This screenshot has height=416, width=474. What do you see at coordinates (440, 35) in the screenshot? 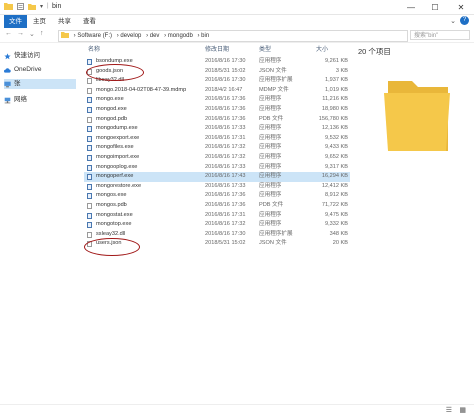
I see `search-input: 搜索"bin"` at bounding box center [440, 35].